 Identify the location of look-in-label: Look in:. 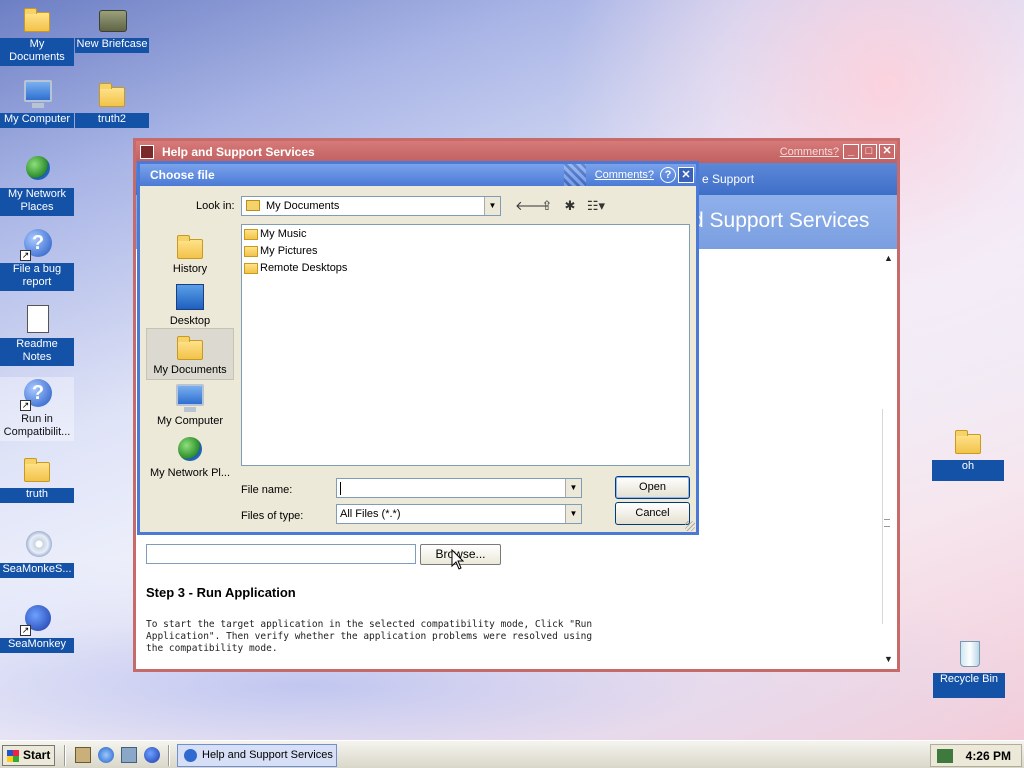
(215, 206).